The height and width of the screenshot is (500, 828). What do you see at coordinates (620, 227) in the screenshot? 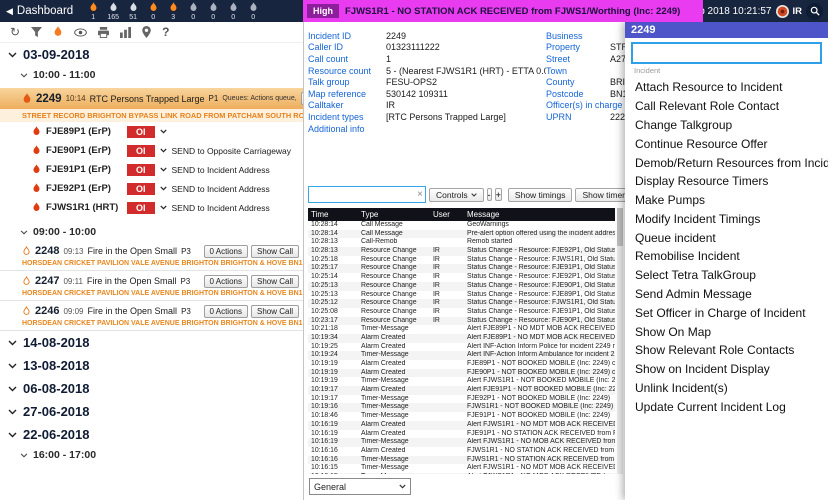
I see `scrollbar-thumb` at bounding box center [620, 227].